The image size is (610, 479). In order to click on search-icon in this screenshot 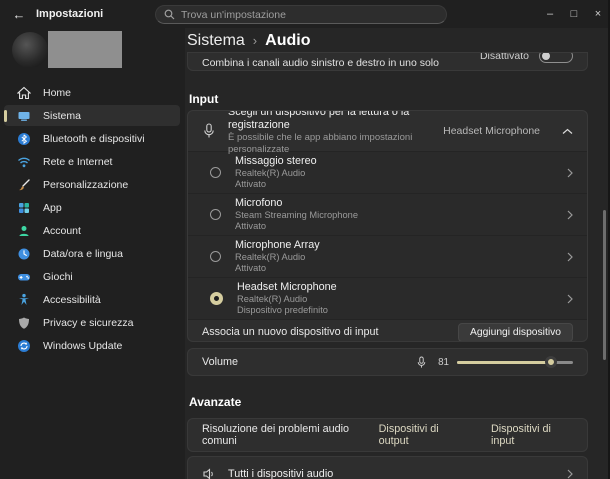, I will do `click(169, 14)`.